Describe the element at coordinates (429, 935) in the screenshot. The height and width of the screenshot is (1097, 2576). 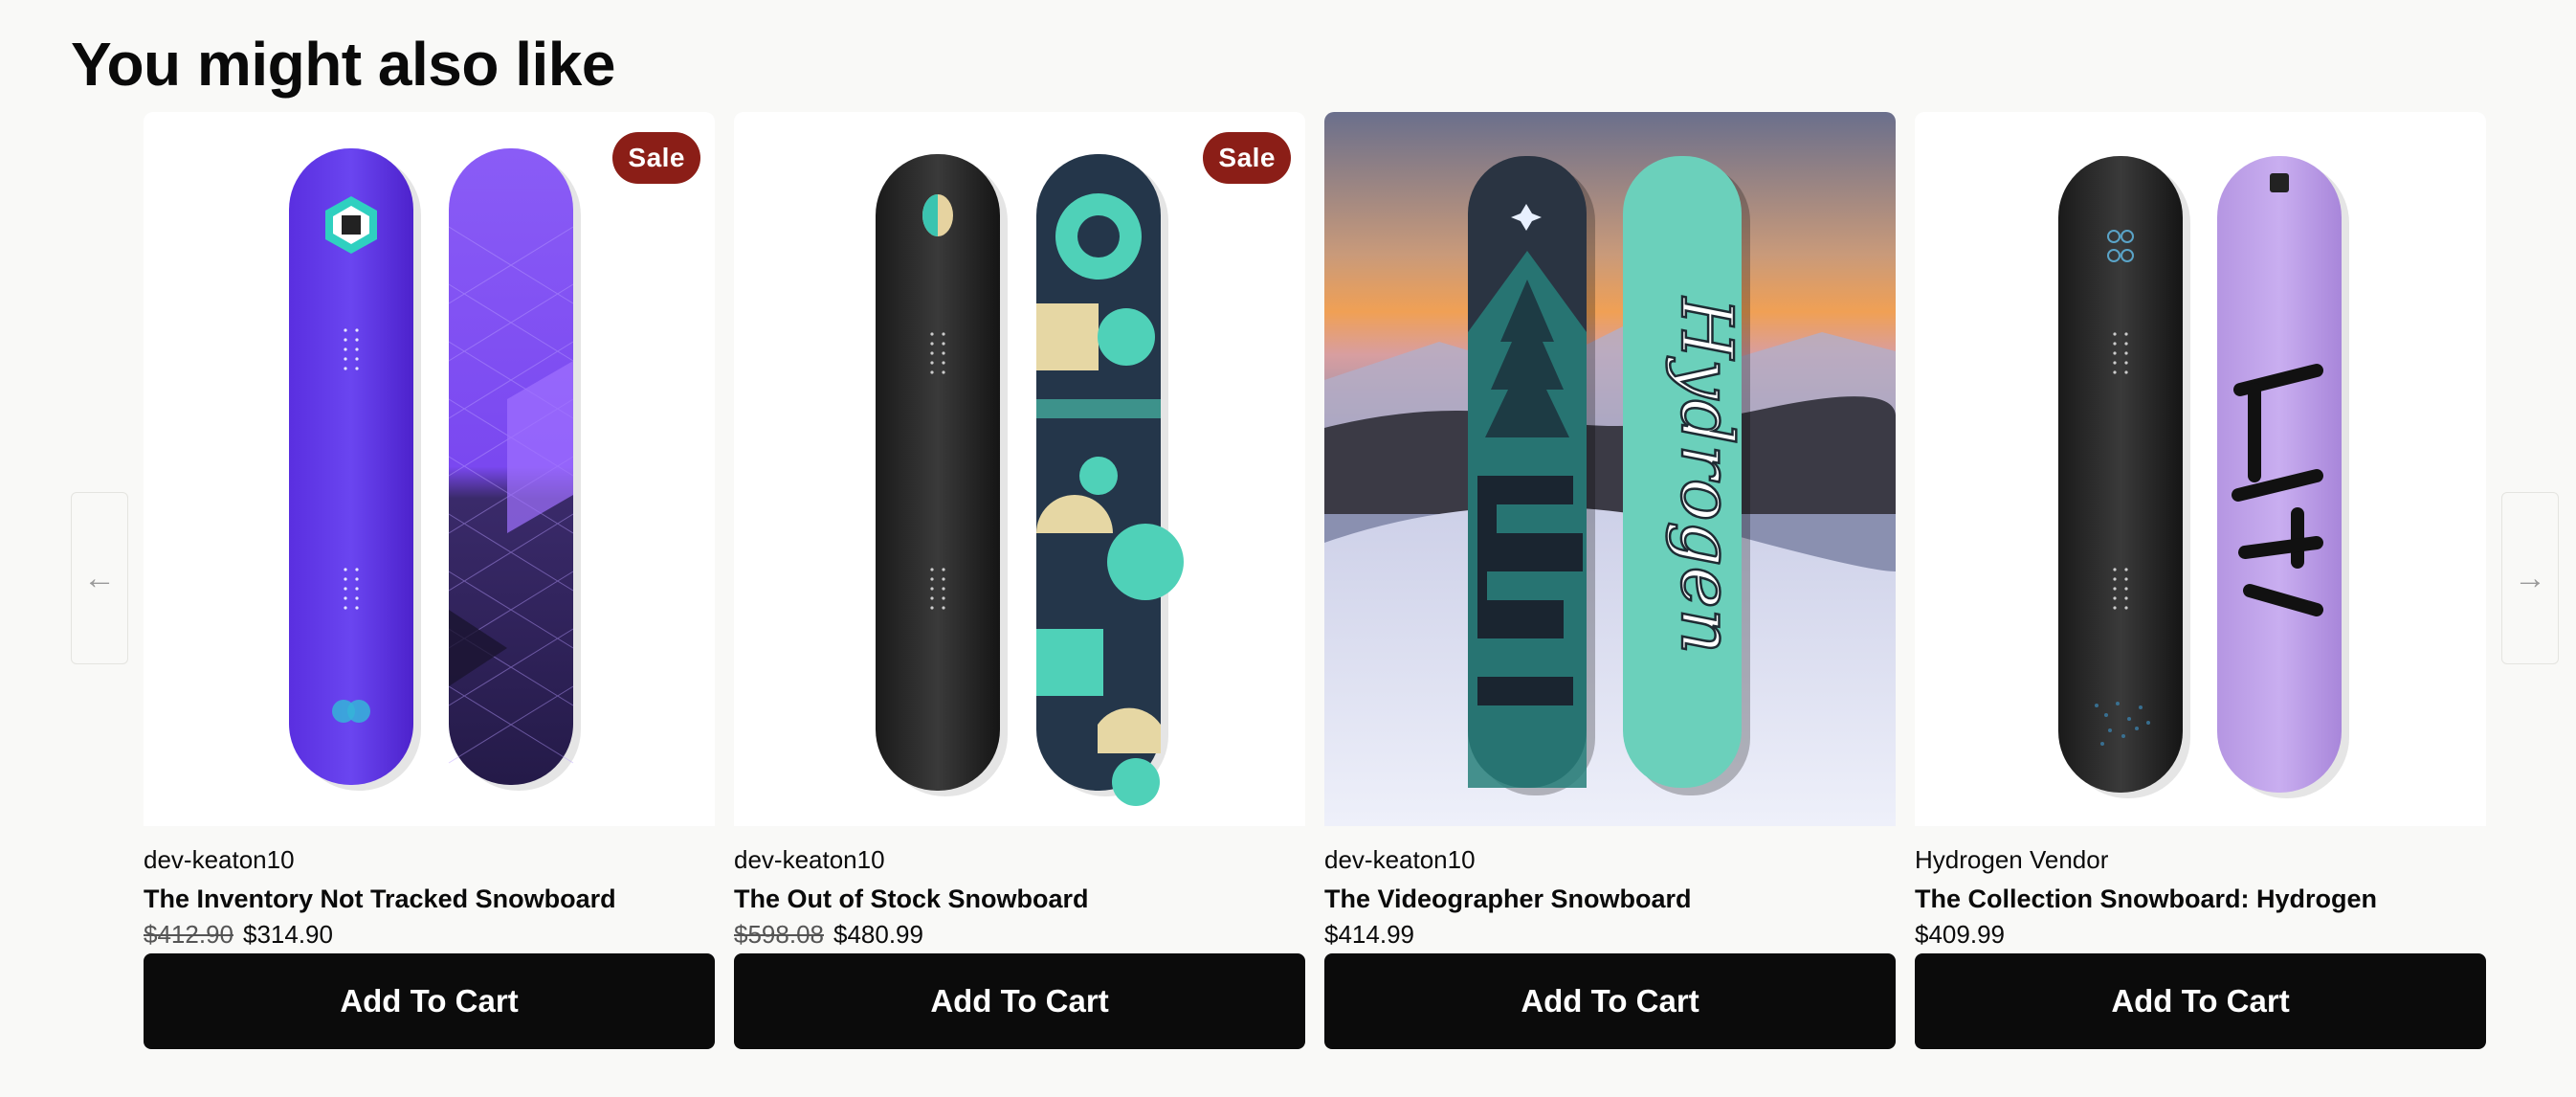
I see `product-price: $412.90 $314.90` at that location.